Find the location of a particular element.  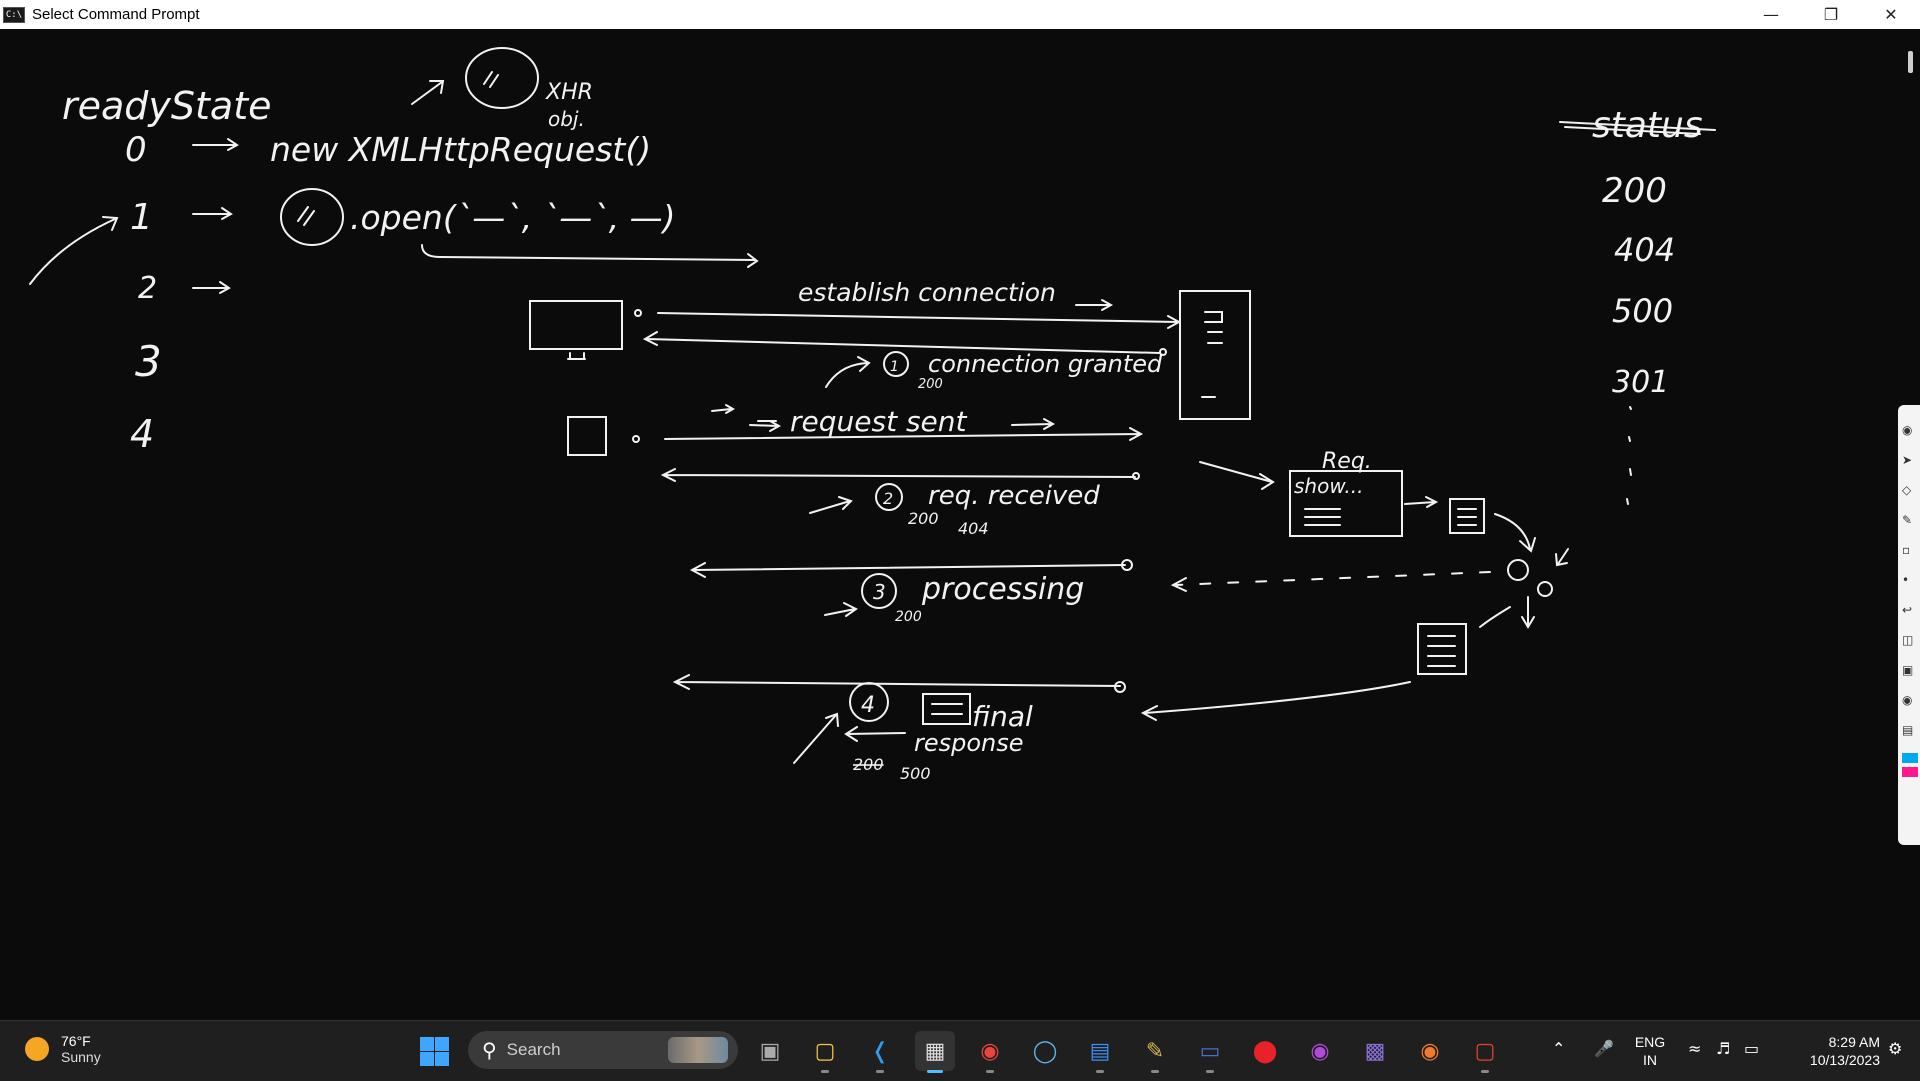

client-monitor is located at coordinates (576, 325).